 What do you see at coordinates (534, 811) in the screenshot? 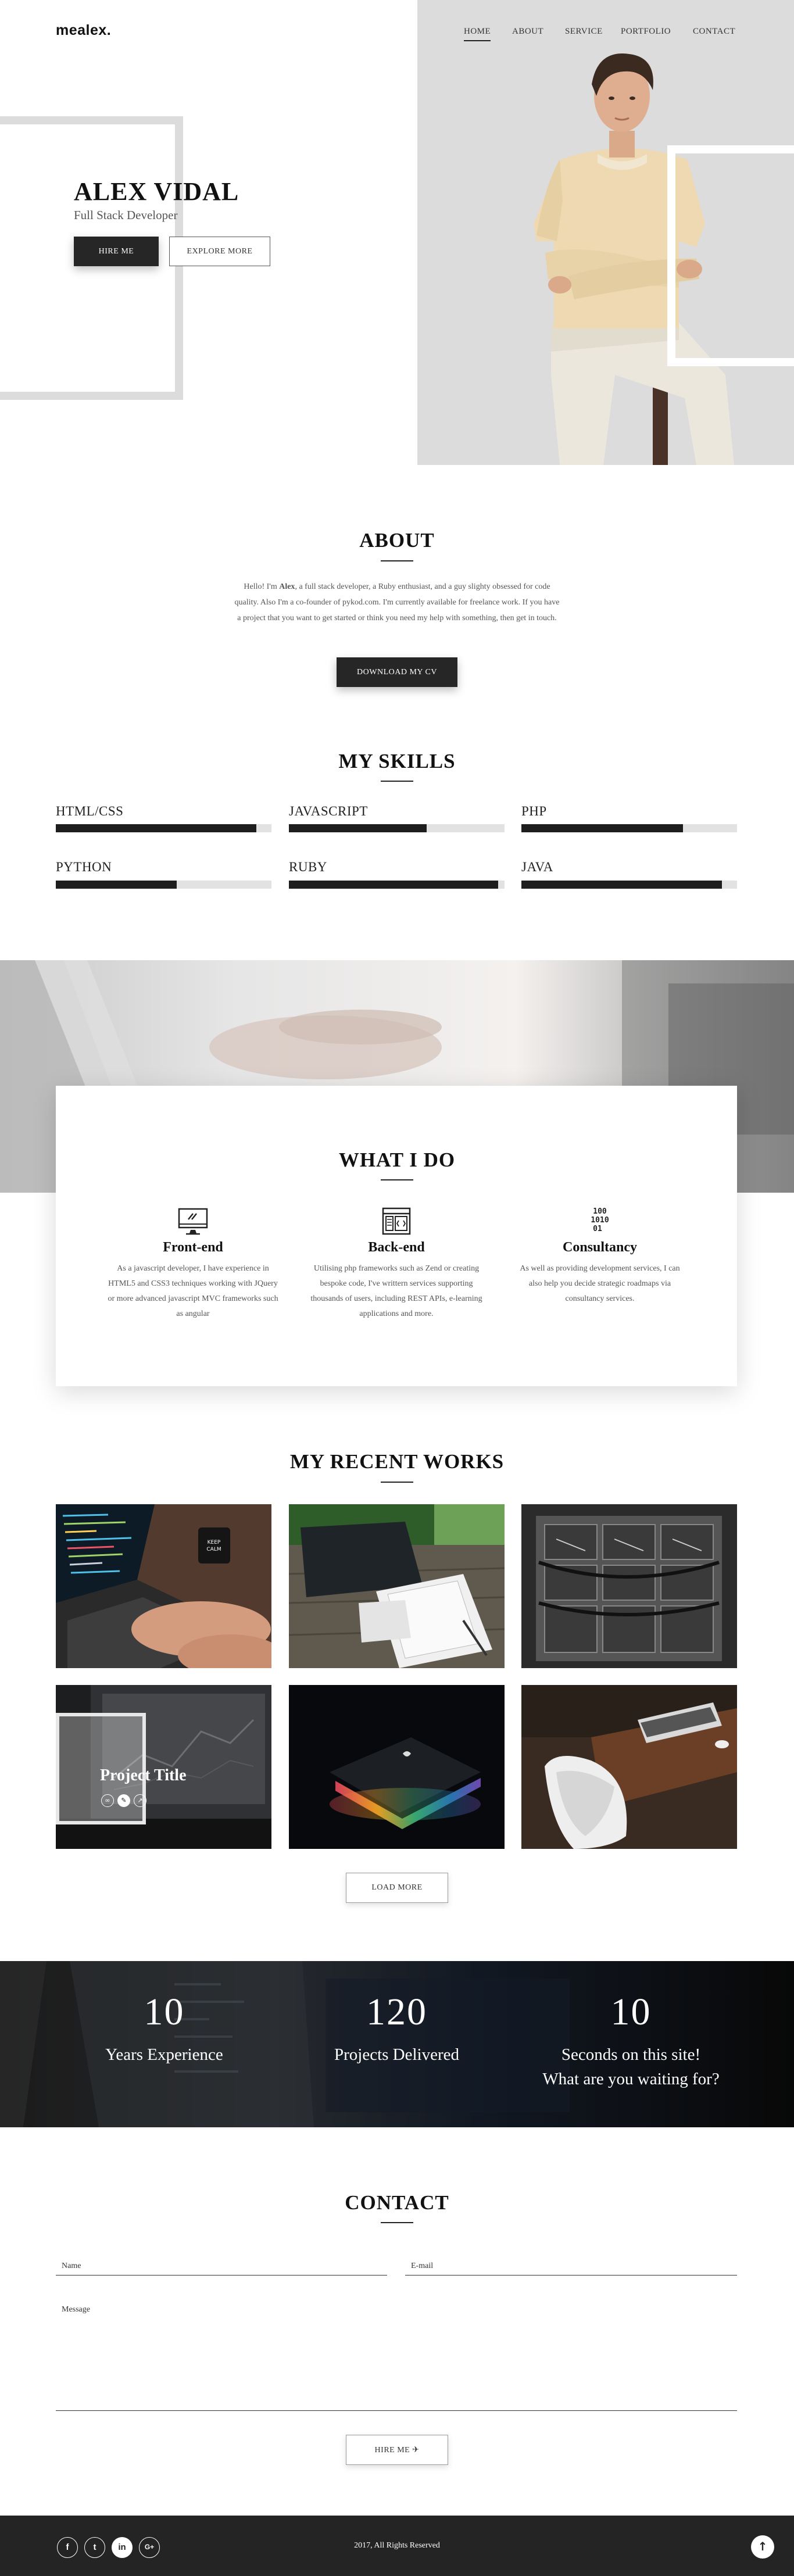
I see `skill-label-php: PHP` at bounding box center [534, 811].